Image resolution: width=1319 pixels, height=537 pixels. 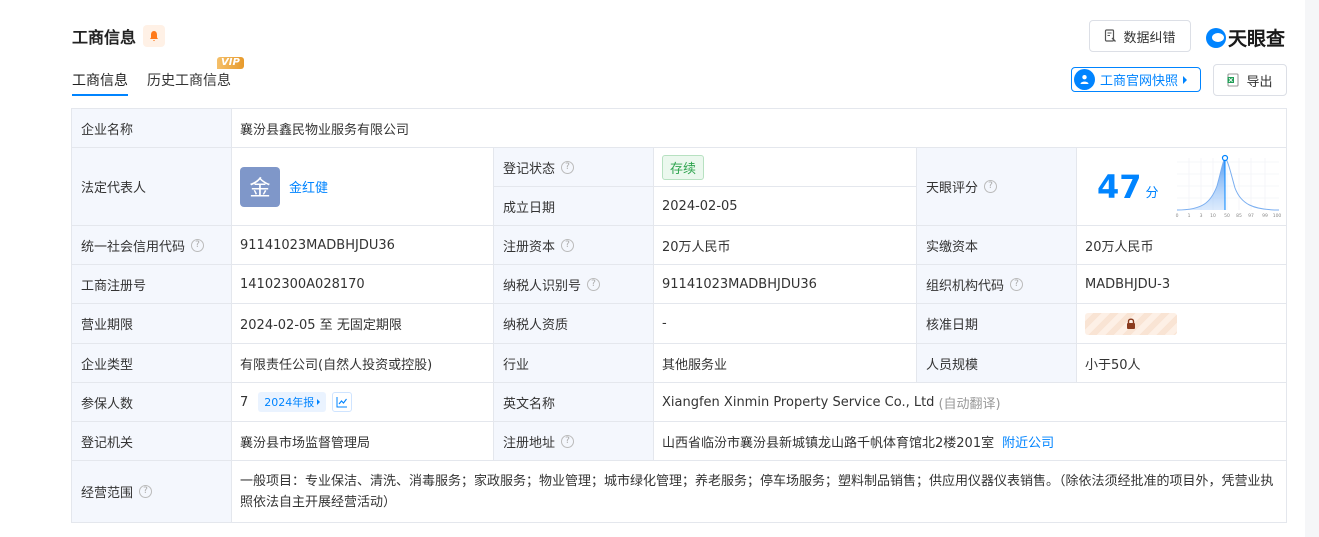 I want to click on reg-status-label: 登记状态?, so click(x=574, y=167).